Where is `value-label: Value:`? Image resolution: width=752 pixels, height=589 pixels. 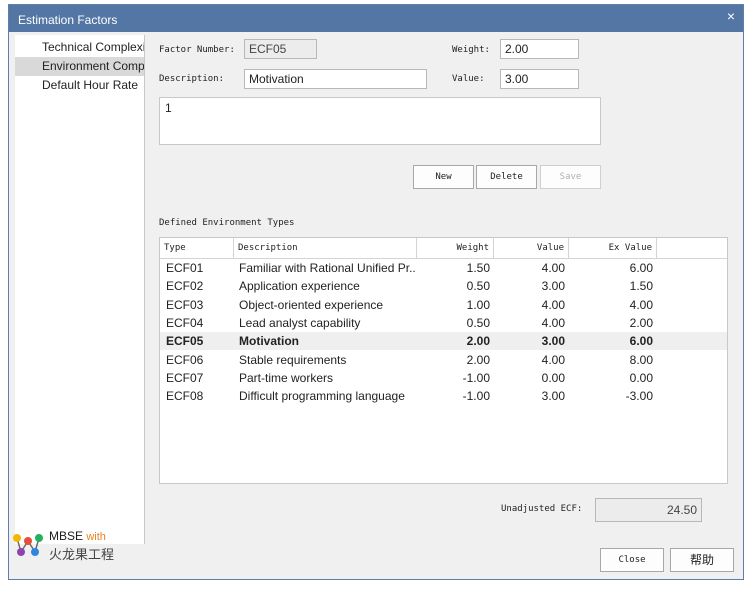
value-label: Value: is located at coordinates (468, 79).